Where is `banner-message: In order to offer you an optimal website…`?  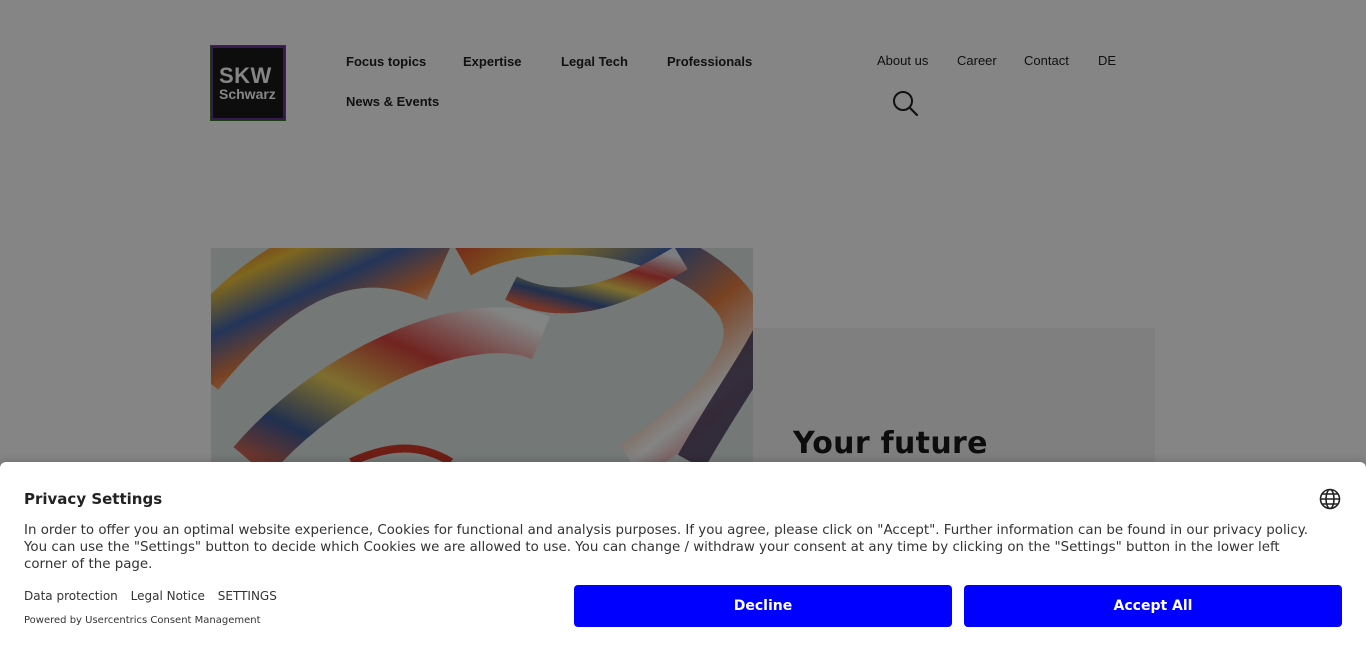 banner-message: In order to offer you an optimal website… is located at coordinates (666, 547).